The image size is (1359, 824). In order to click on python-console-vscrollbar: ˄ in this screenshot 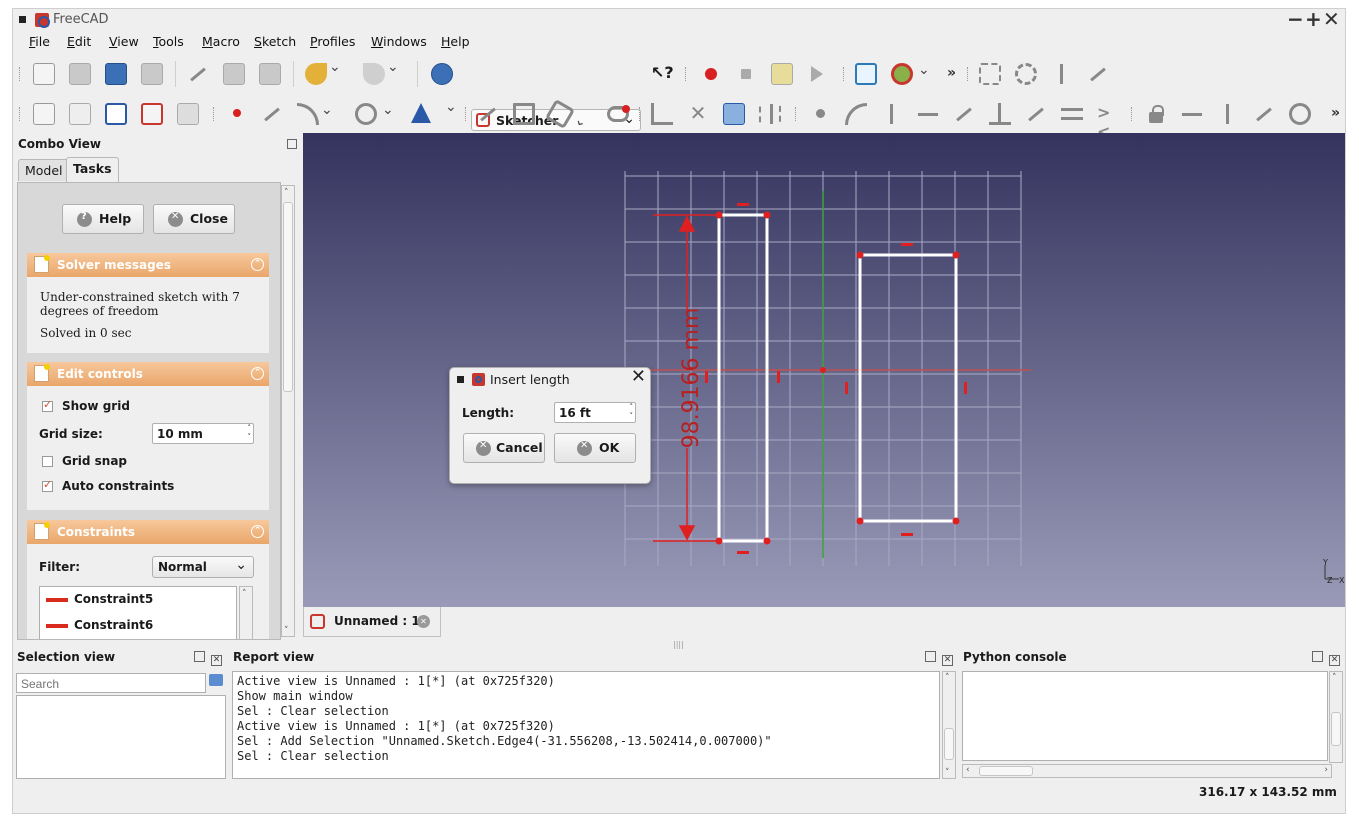, I will do `click(1336, 717)`.